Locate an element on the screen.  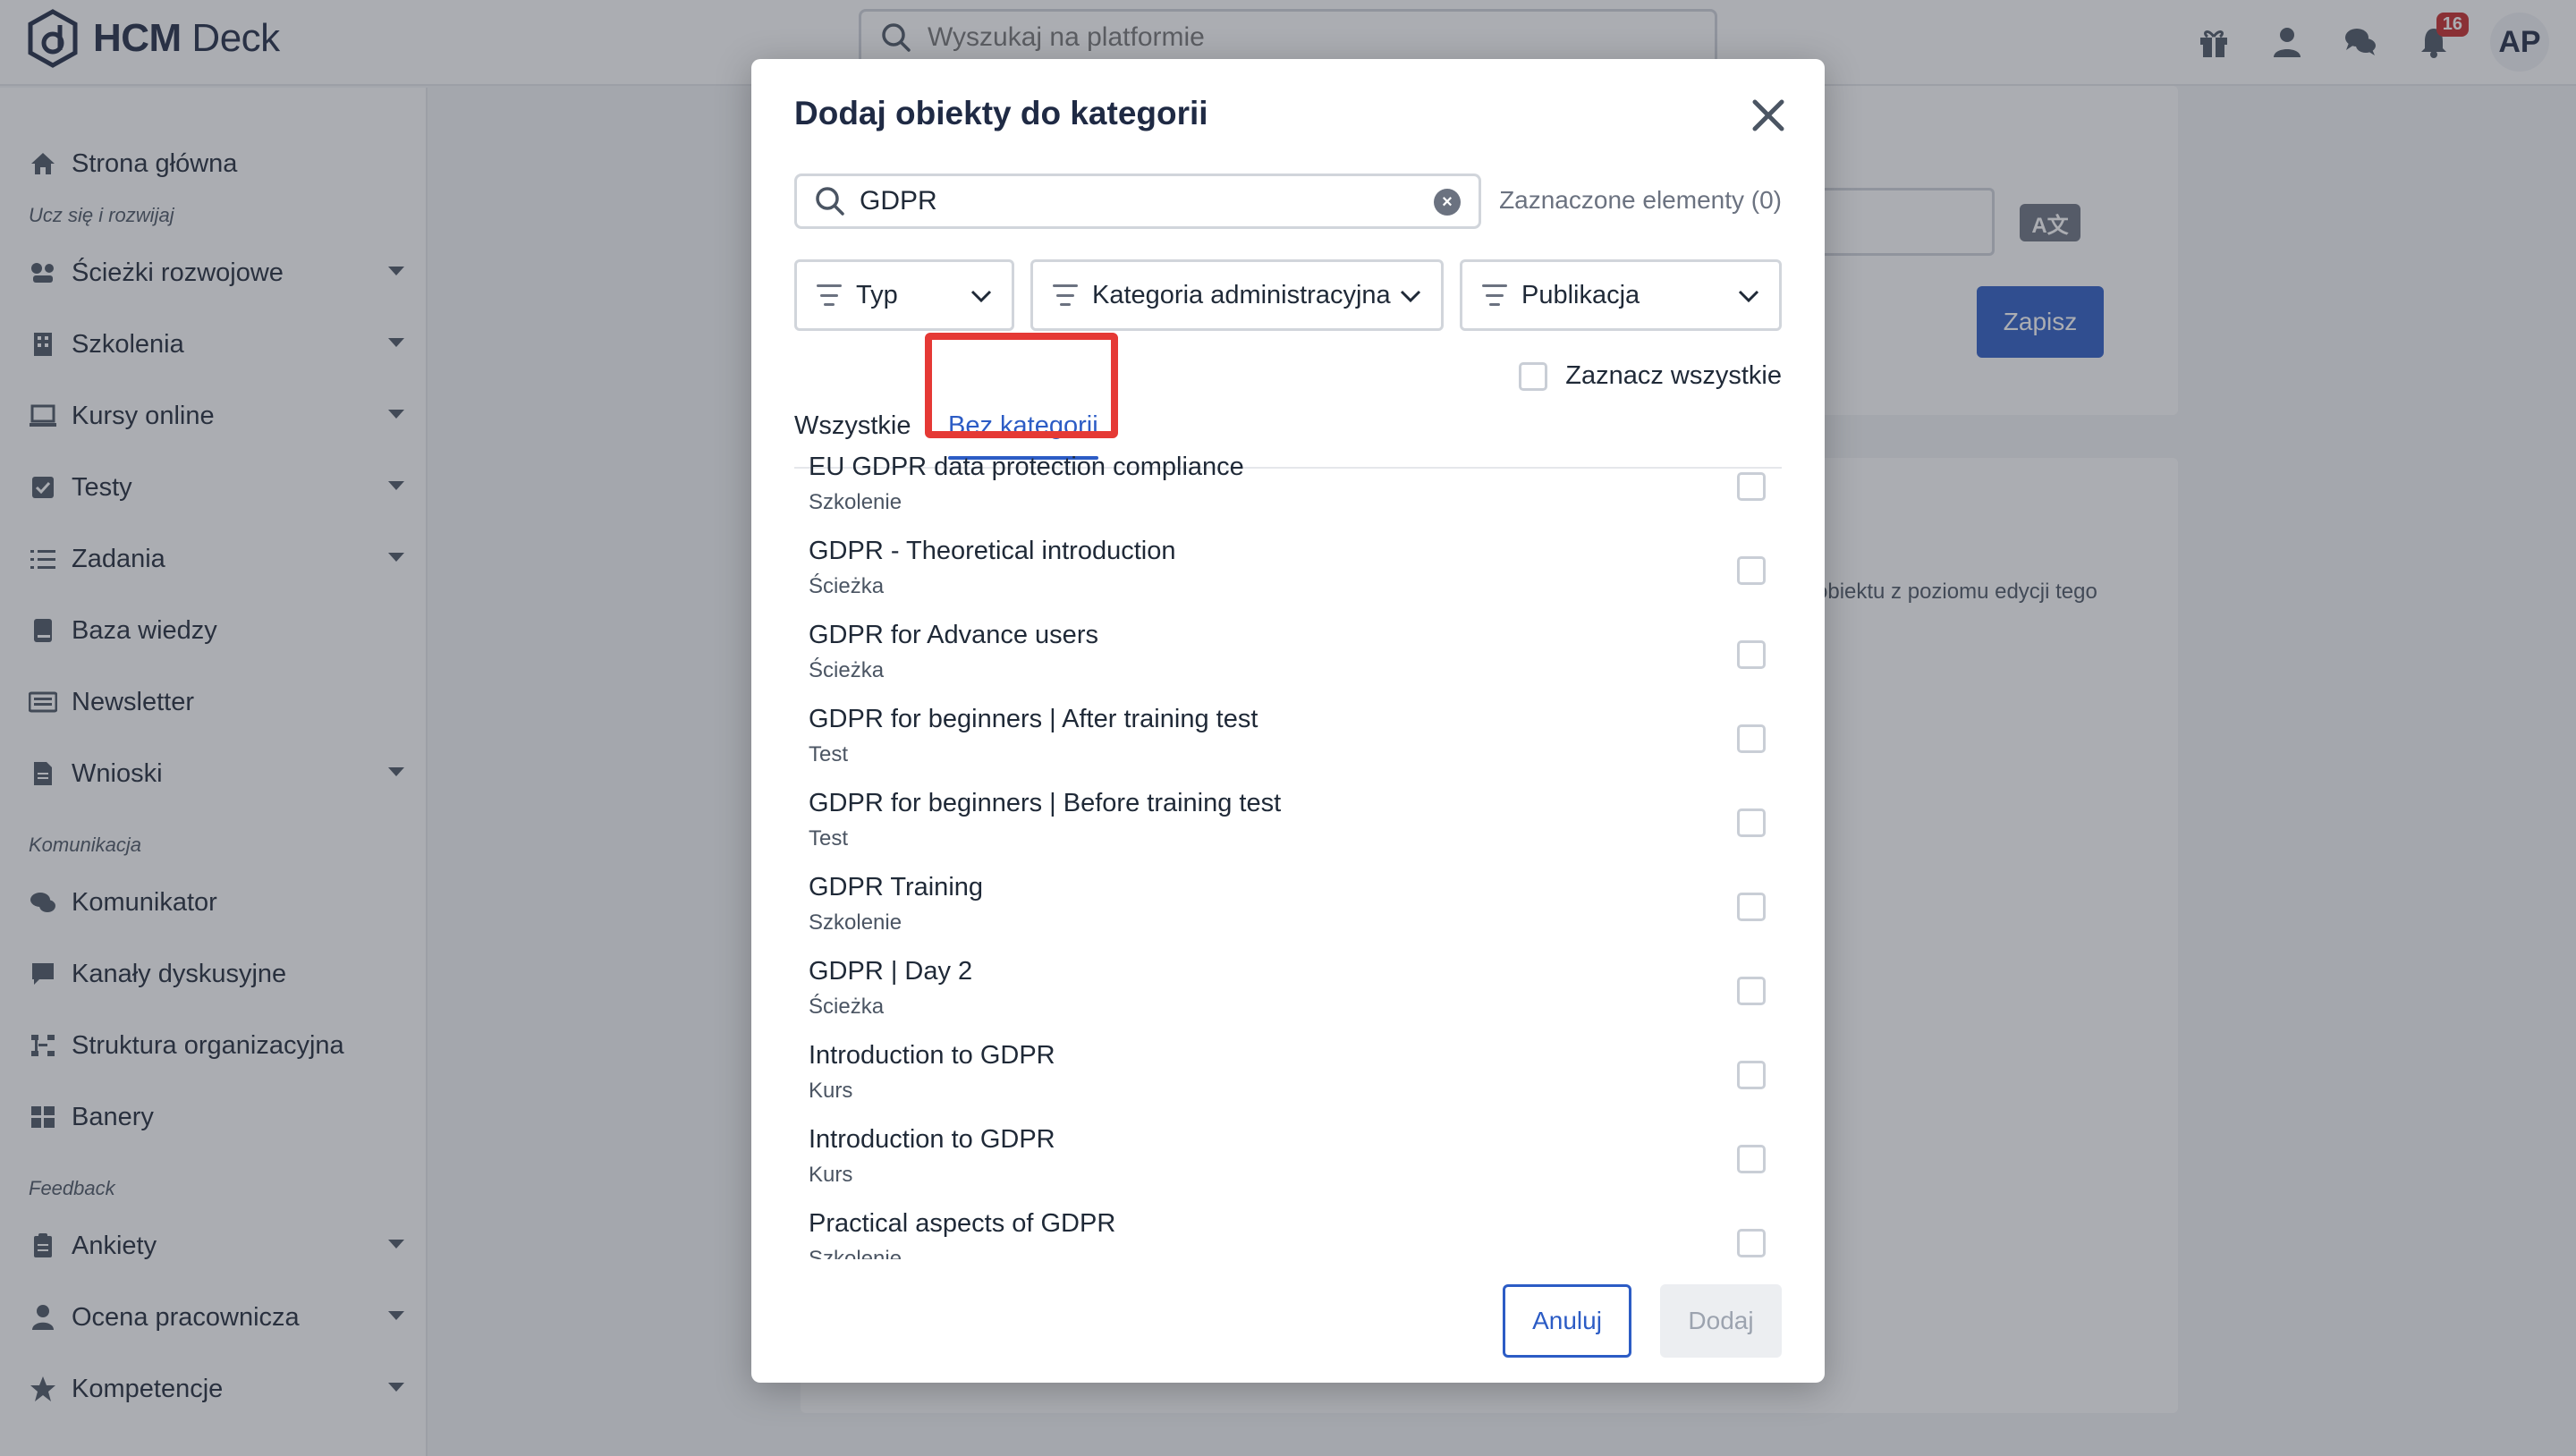
filter-publication: Publikacja is located at coordinates (1621, 295).